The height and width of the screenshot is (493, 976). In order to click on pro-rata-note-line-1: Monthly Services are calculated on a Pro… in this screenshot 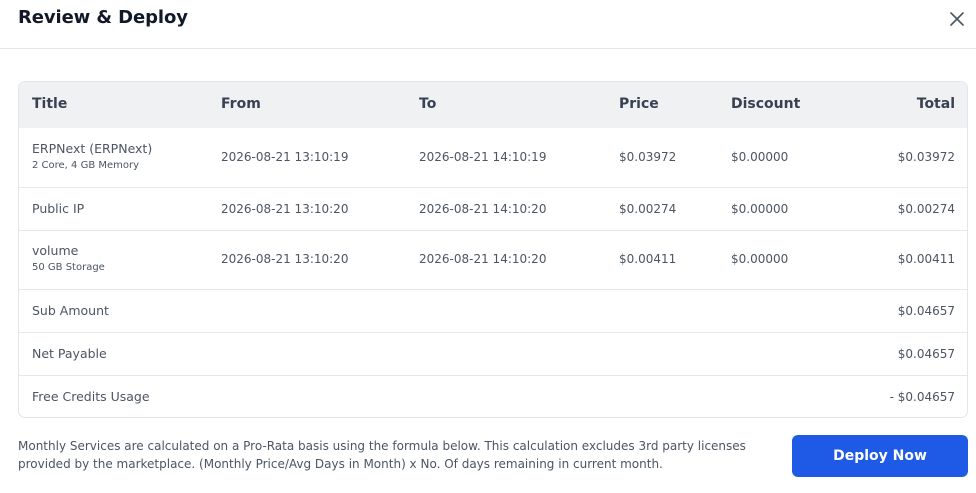, I will do `click(382, 446)`.